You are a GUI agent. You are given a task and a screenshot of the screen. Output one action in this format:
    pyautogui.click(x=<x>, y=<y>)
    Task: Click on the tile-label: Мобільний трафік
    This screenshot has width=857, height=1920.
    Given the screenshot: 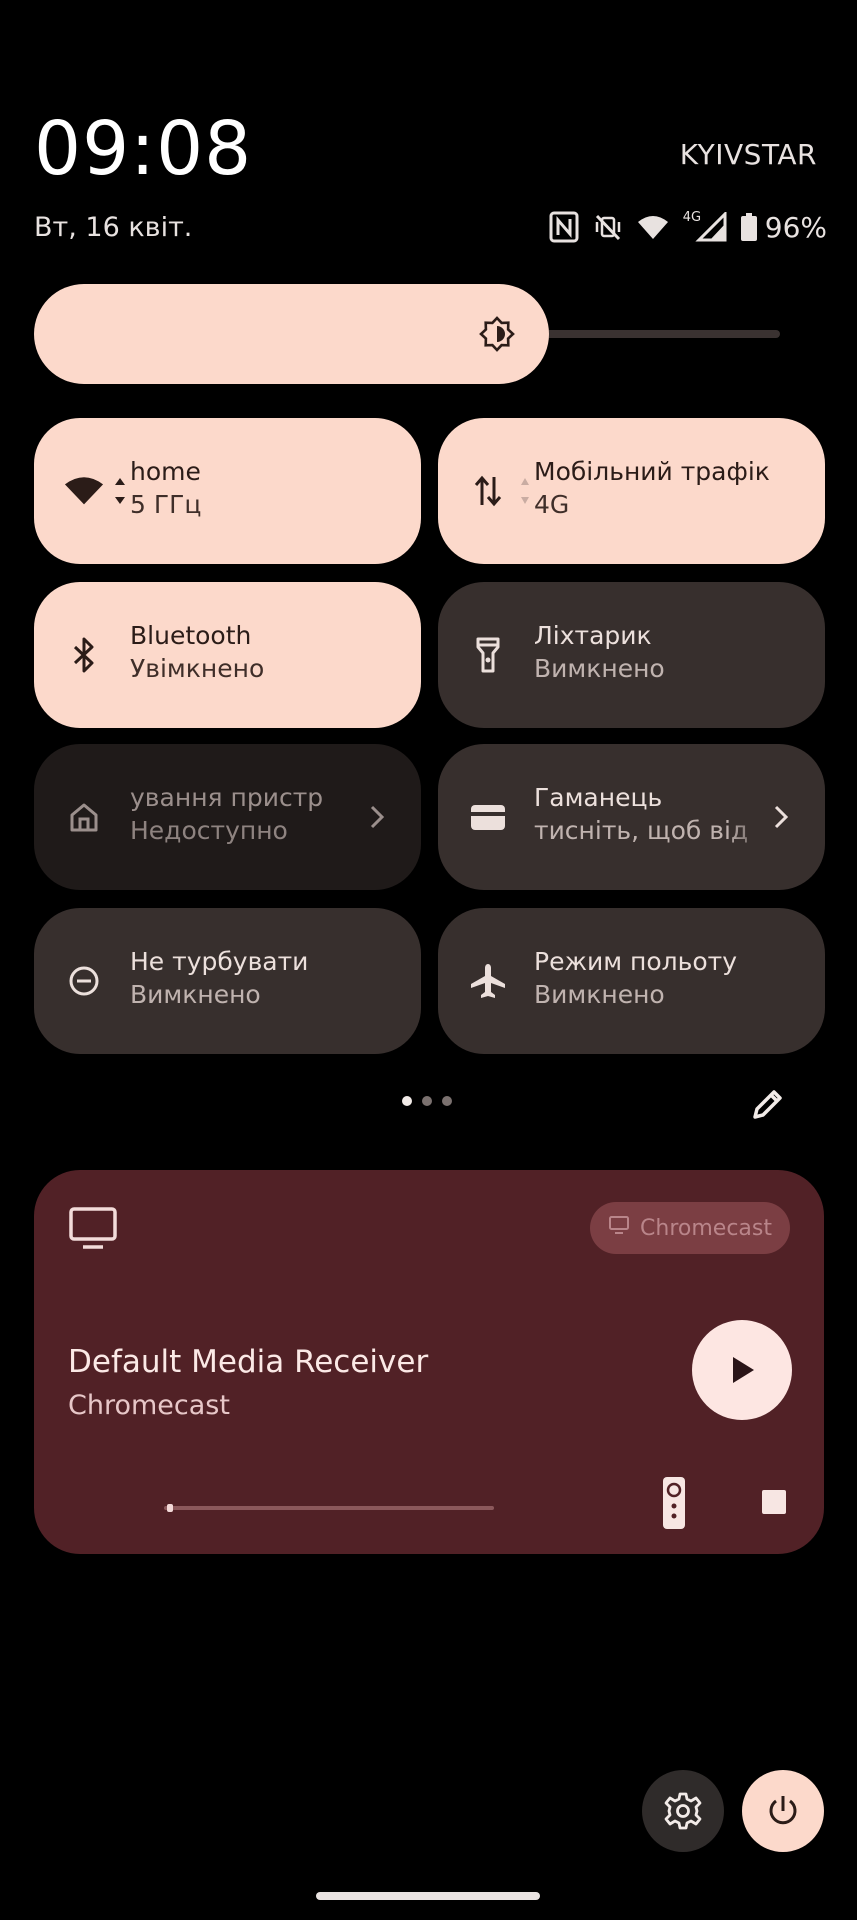 What is the action you would take?
    pyautogui.click(x=652, y=471)
    